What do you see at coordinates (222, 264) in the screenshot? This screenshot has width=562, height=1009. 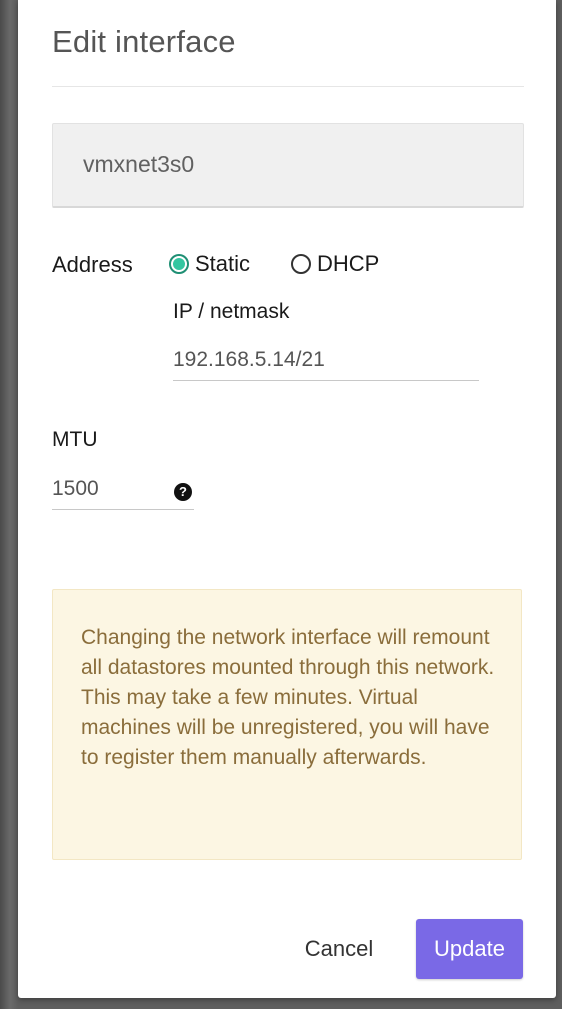 I see `radio-static-label: Static` at bounding box center [222, 264].